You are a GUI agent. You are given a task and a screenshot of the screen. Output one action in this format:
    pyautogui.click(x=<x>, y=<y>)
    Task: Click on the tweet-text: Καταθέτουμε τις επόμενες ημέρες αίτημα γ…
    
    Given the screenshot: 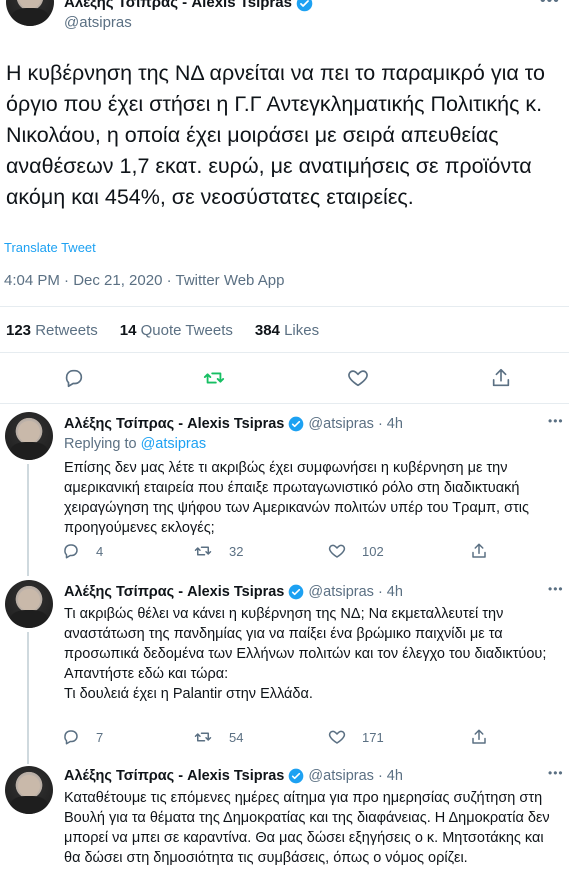 What is the action you would take?
    pyautogui.click(x=307, y=828)
    